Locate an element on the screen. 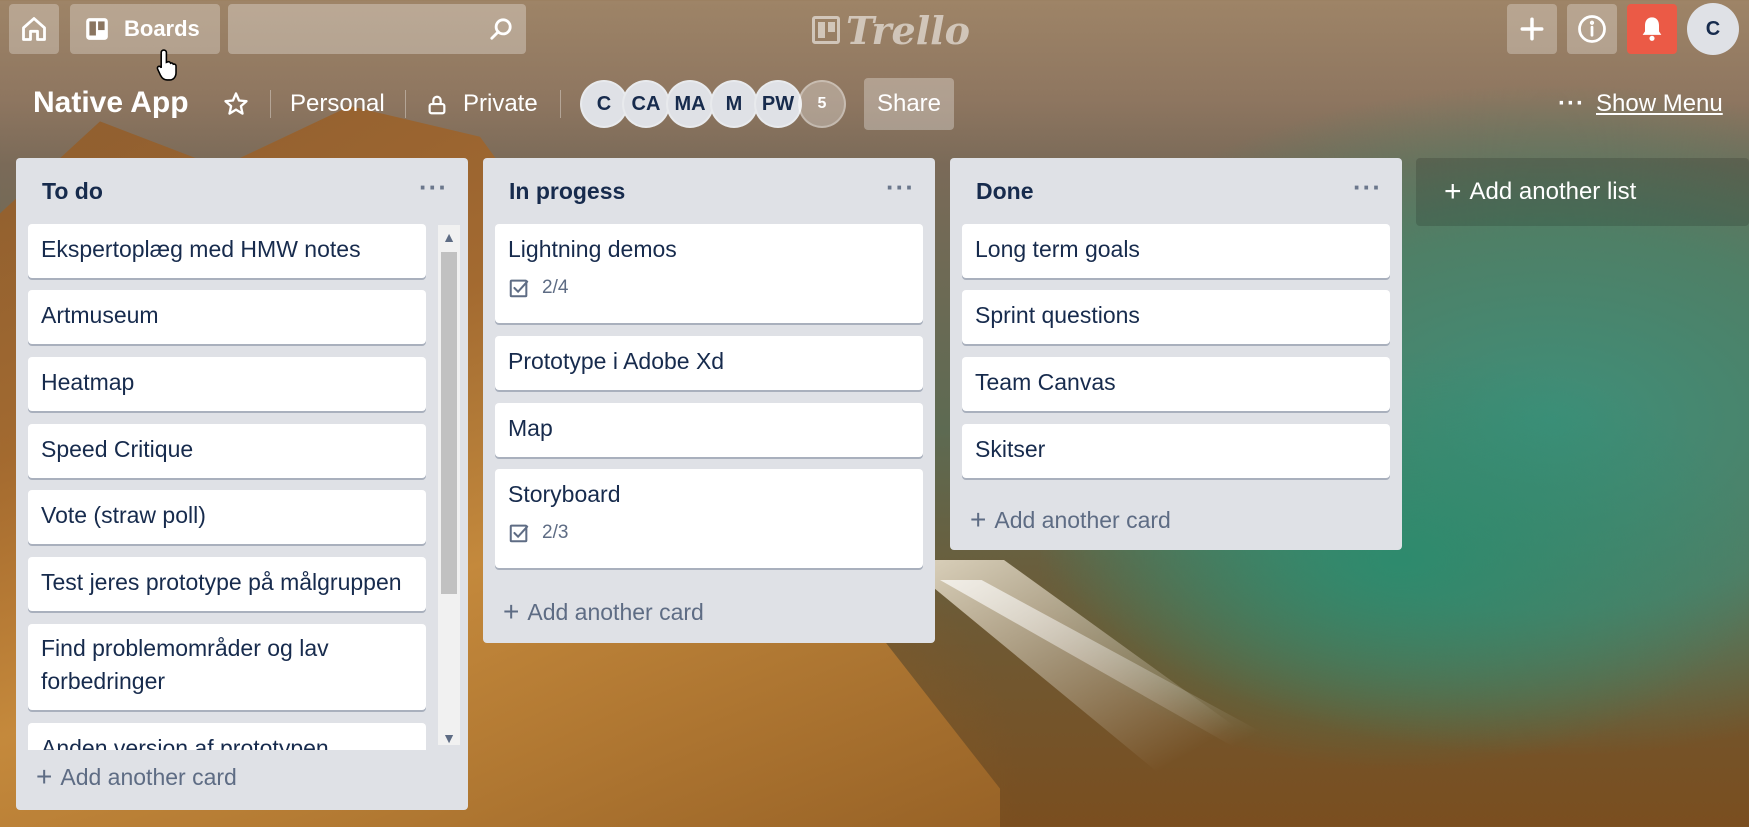 Image resolution: width=1749 pixels, height=827 pixels. boards-button: Boards is located at coordinates (145, 29).